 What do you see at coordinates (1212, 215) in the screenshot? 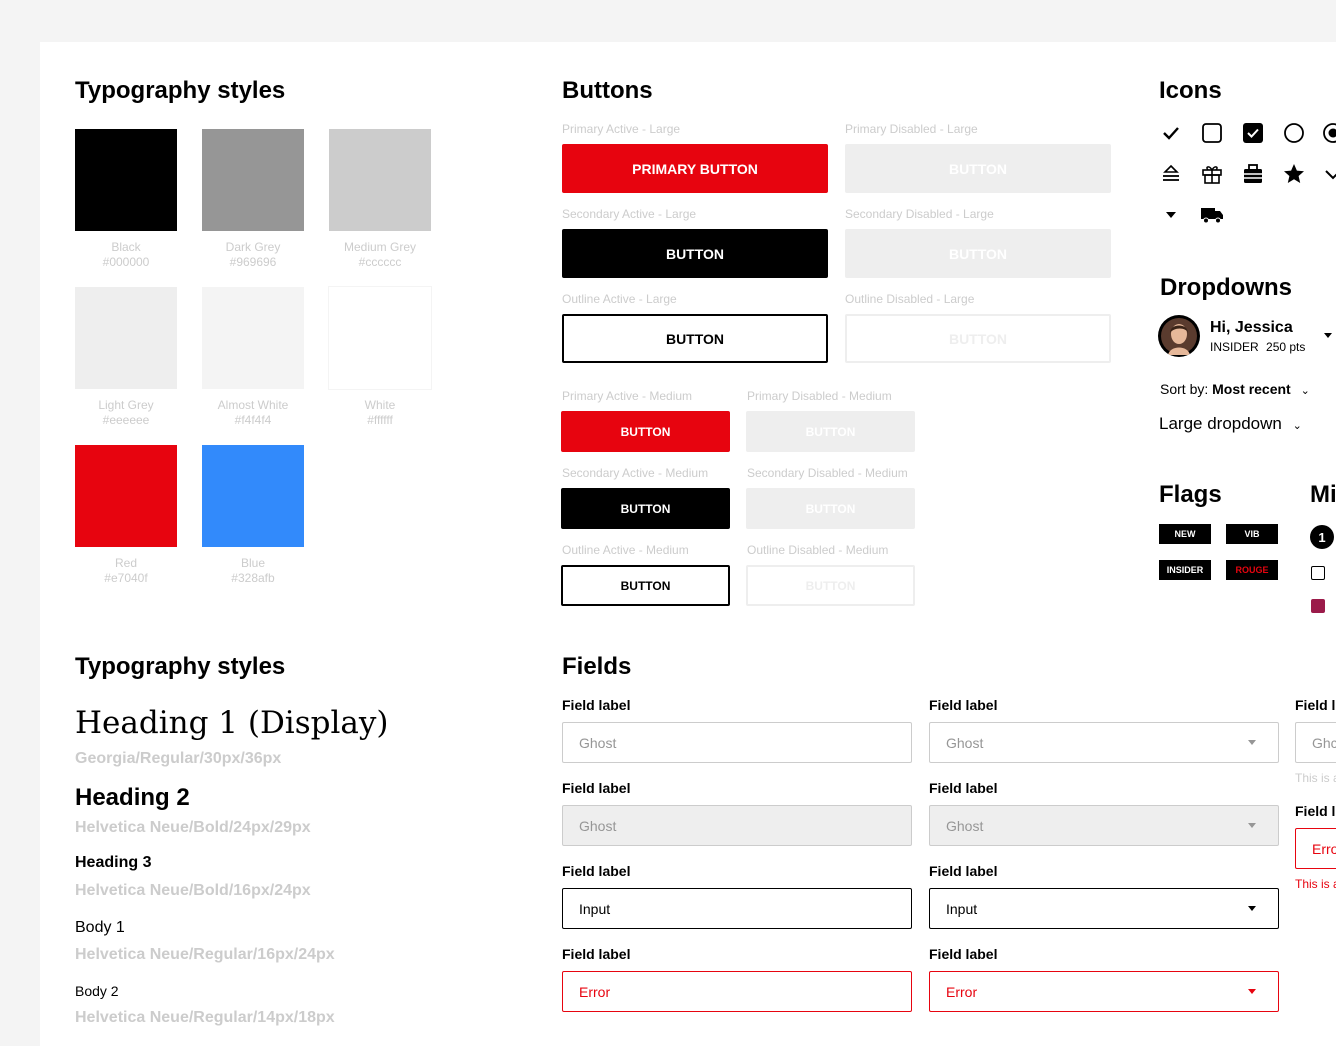
I see `truck-icon` at bounding box center [1212, 215].